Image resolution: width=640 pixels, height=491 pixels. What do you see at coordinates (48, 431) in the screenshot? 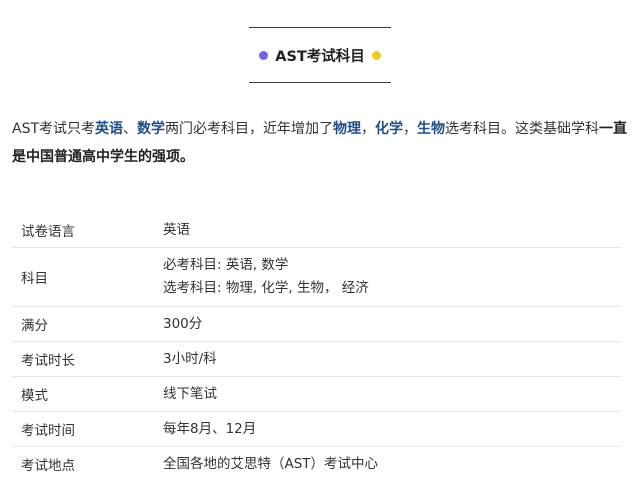
I see `row-label: 考试时间` at bounding box center [48, 431].